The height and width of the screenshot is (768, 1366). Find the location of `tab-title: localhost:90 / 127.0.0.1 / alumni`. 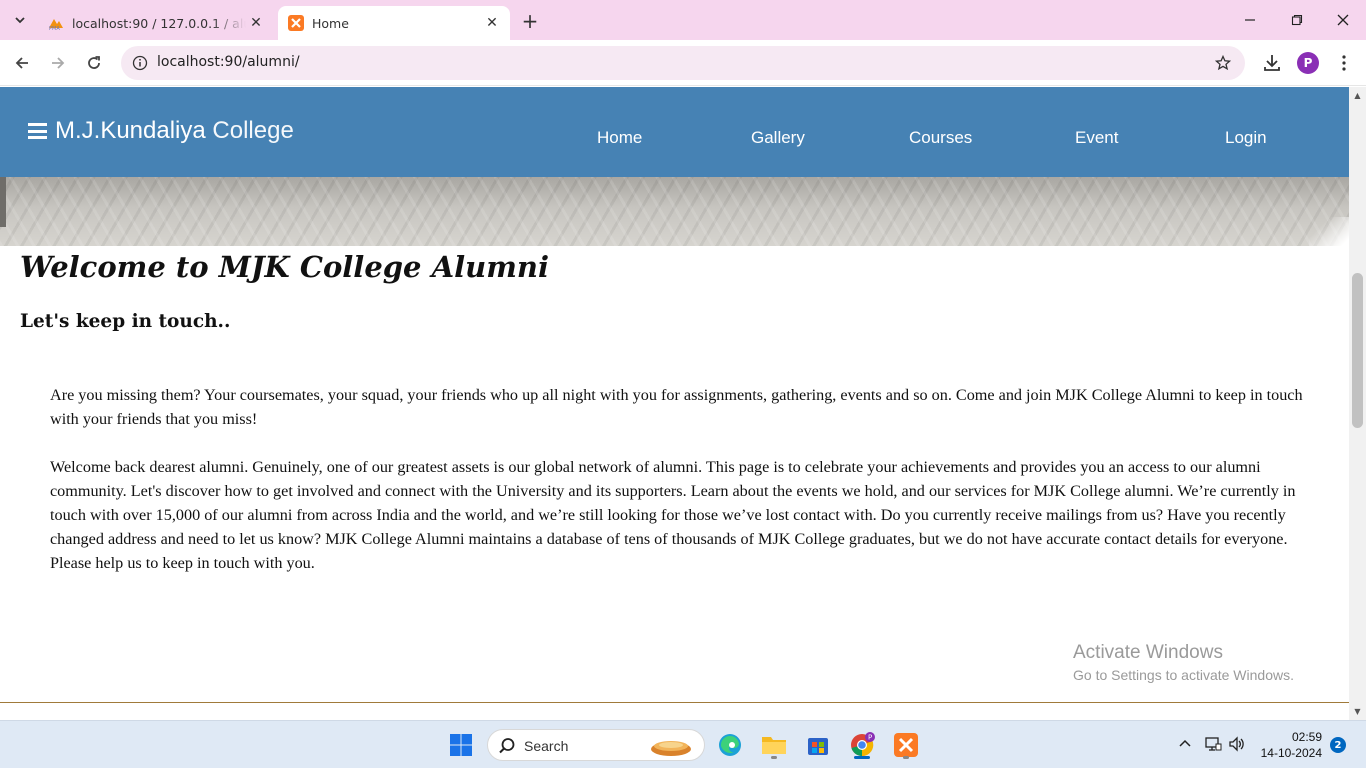

tab-title: localhost:90 / 127.0.0.1 / alumni is located at coordinates (159, 23).